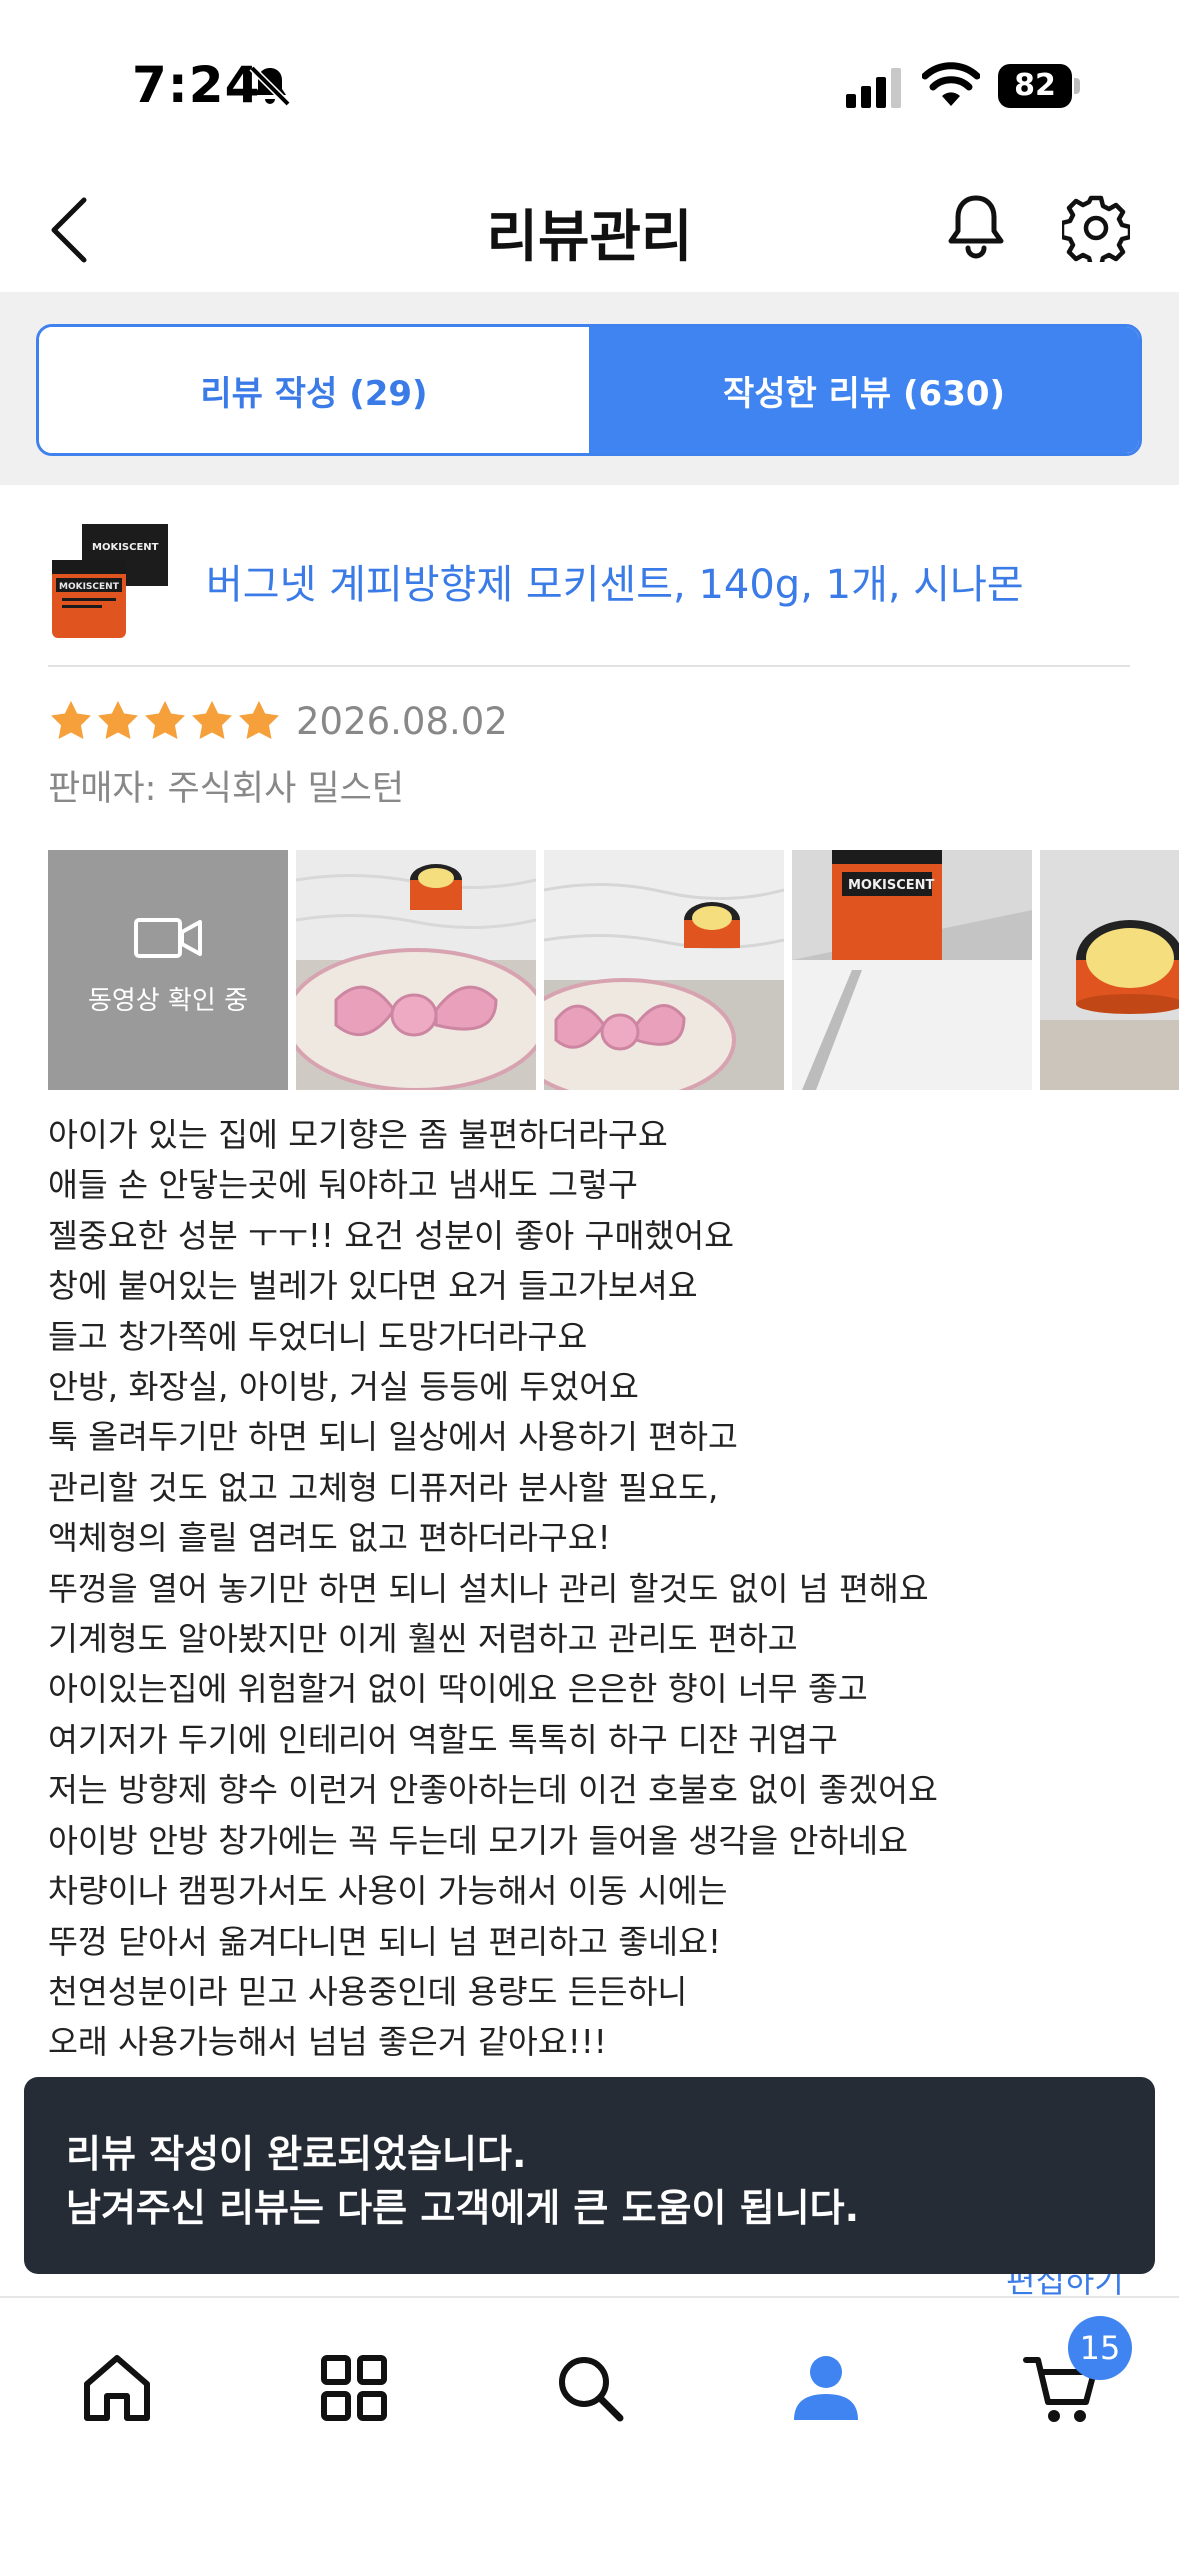 The image size is (1179, 2556). Describe the element at coordinates (976, 228) in the screenshot. I see `bell-icon` at that location.